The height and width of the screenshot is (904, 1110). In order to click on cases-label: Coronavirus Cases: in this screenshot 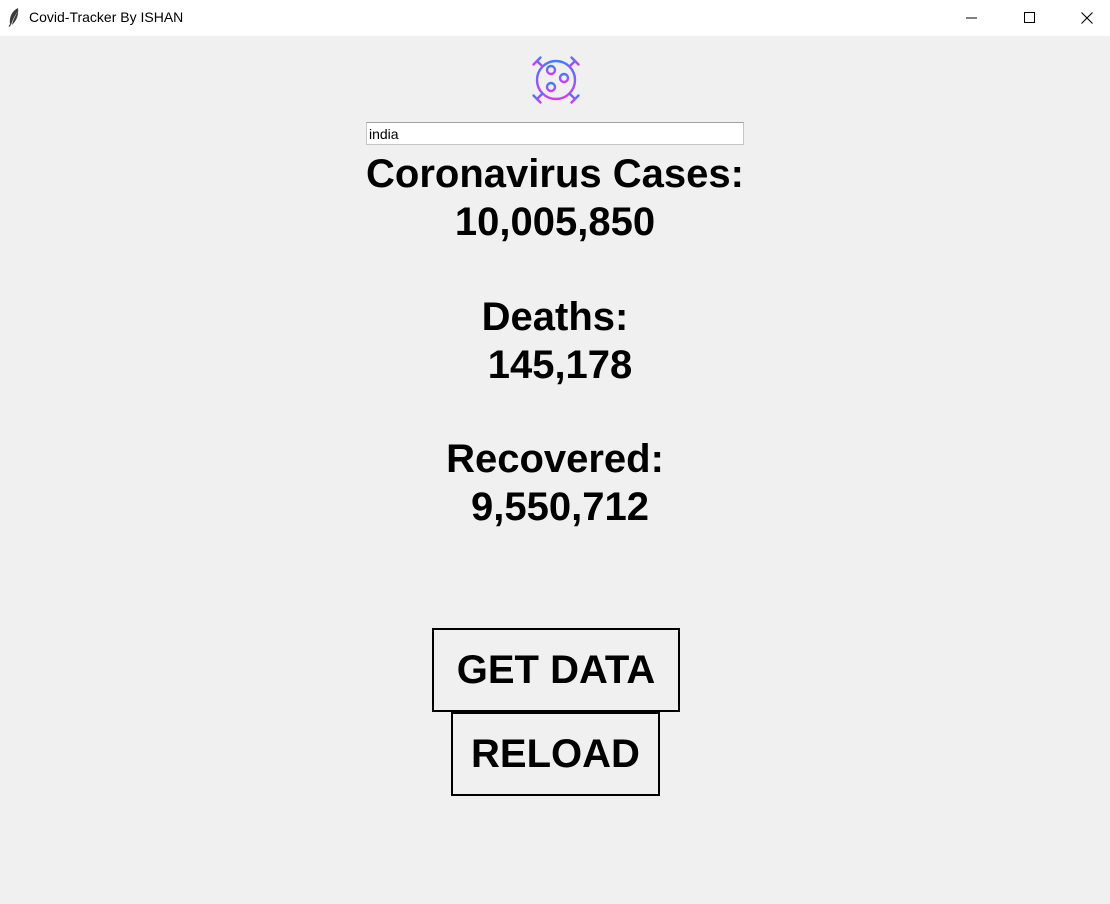, I will do `click(555, 174)`.